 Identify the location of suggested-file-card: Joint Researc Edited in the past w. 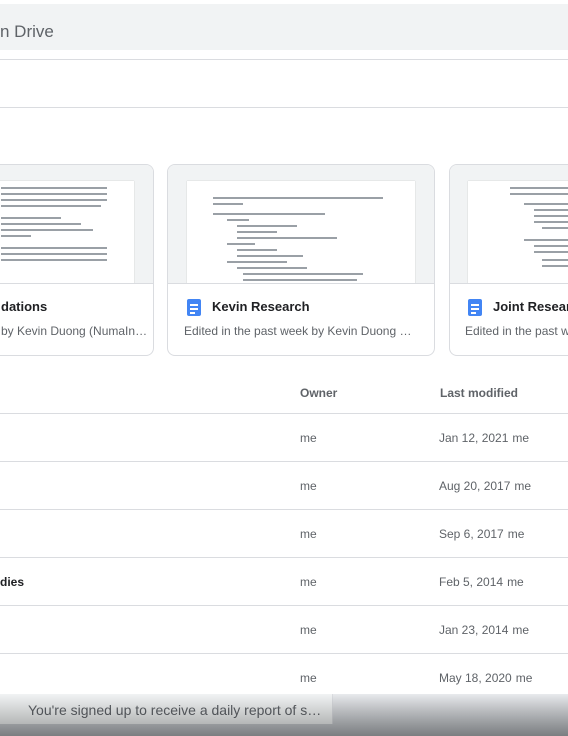
(508, 260).